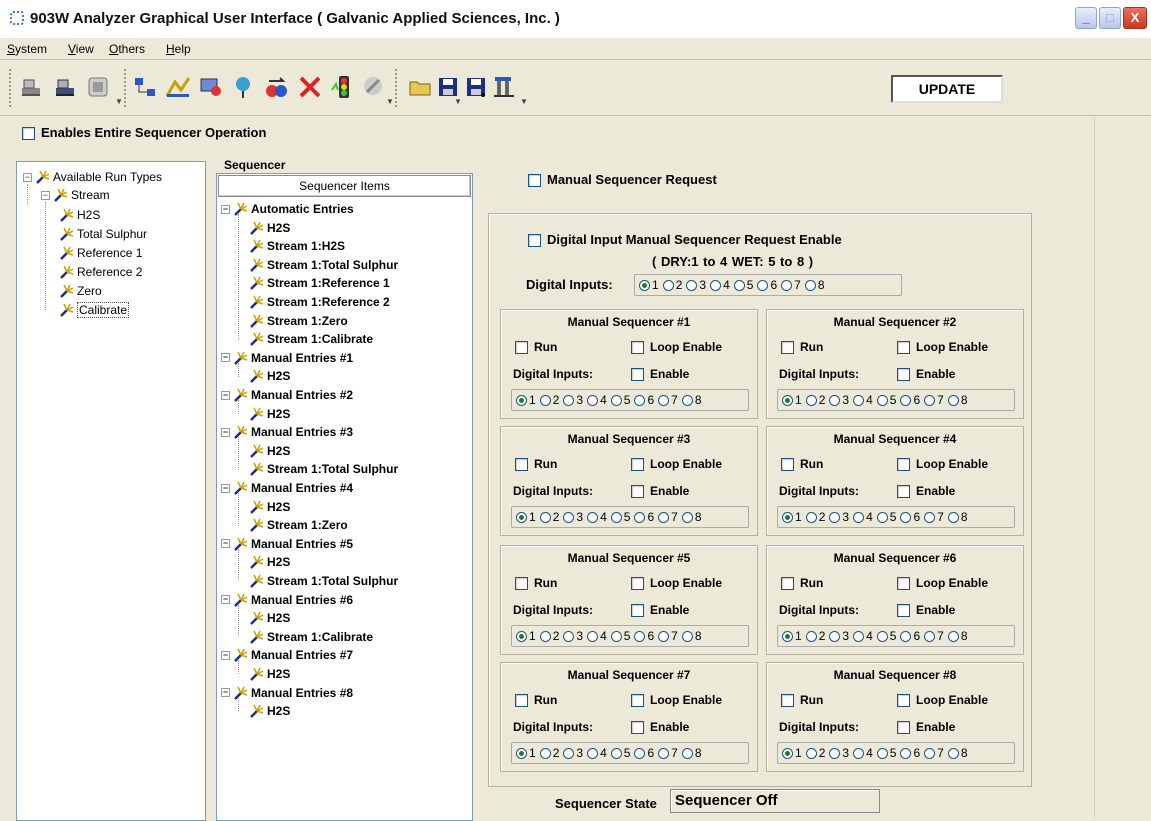 Image resolution: width=1151 pixels, height=821 pixels. What do you see at coordinates (1110, 18) in the screenshot?
I see `maximize-button: □` at bounding box center [1110, 18].